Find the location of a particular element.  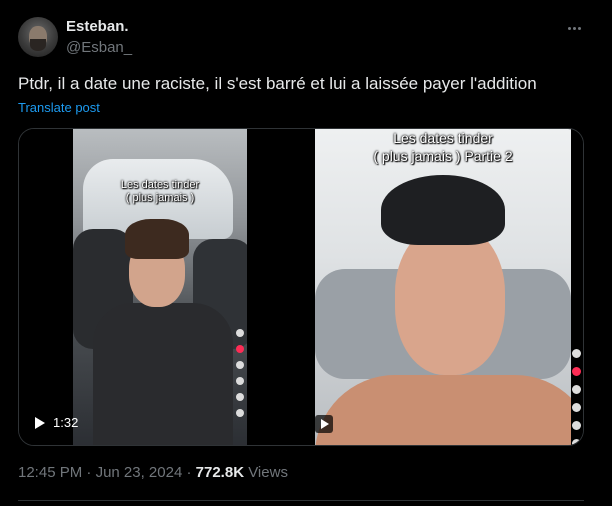

head is located at coordinates (450, 300).